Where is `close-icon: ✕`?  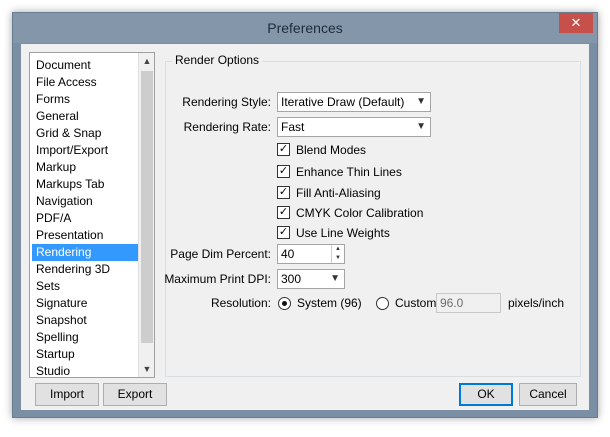 close-icon: ✕ is located at coordinates (576, 22).